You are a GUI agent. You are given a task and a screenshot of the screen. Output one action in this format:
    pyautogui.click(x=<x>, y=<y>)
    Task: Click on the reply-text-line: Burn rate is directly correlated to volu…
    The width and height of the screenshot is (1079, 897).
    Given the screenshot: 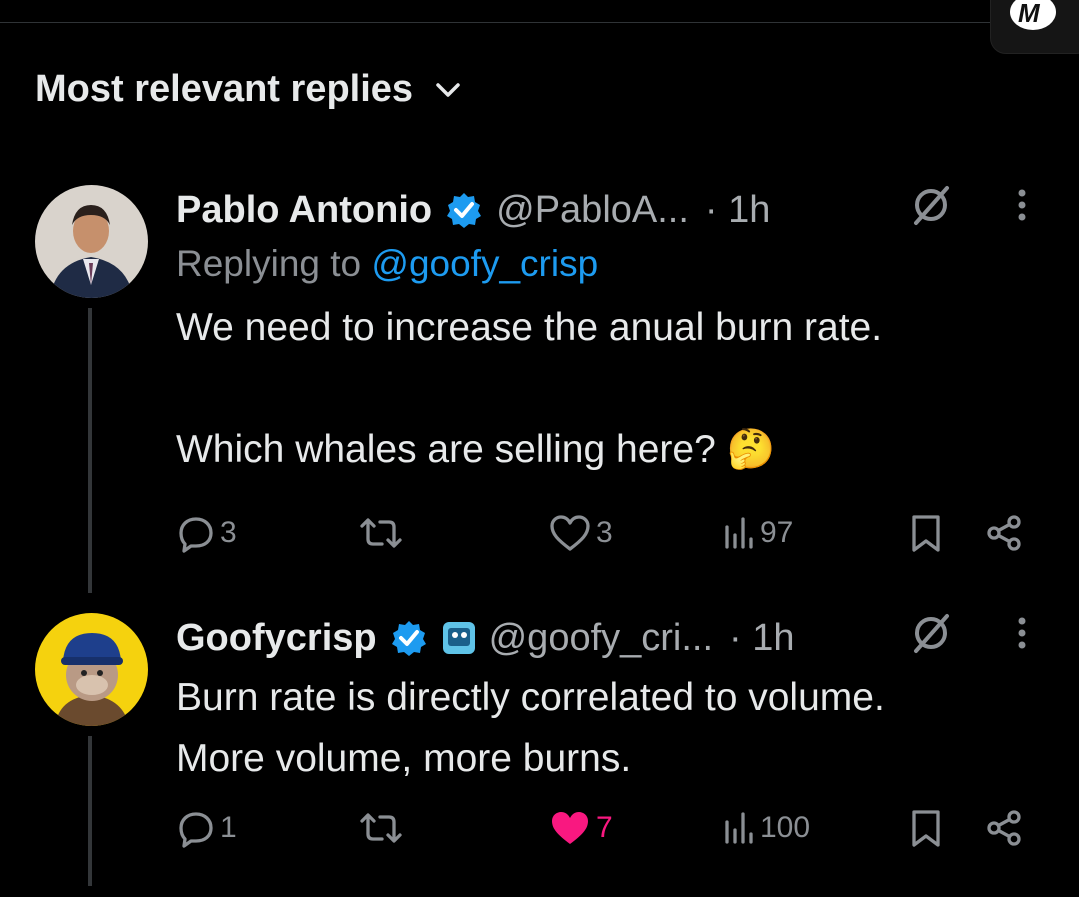 What is the action you would take?
    pyautogui.click(x=530, y=697)
    